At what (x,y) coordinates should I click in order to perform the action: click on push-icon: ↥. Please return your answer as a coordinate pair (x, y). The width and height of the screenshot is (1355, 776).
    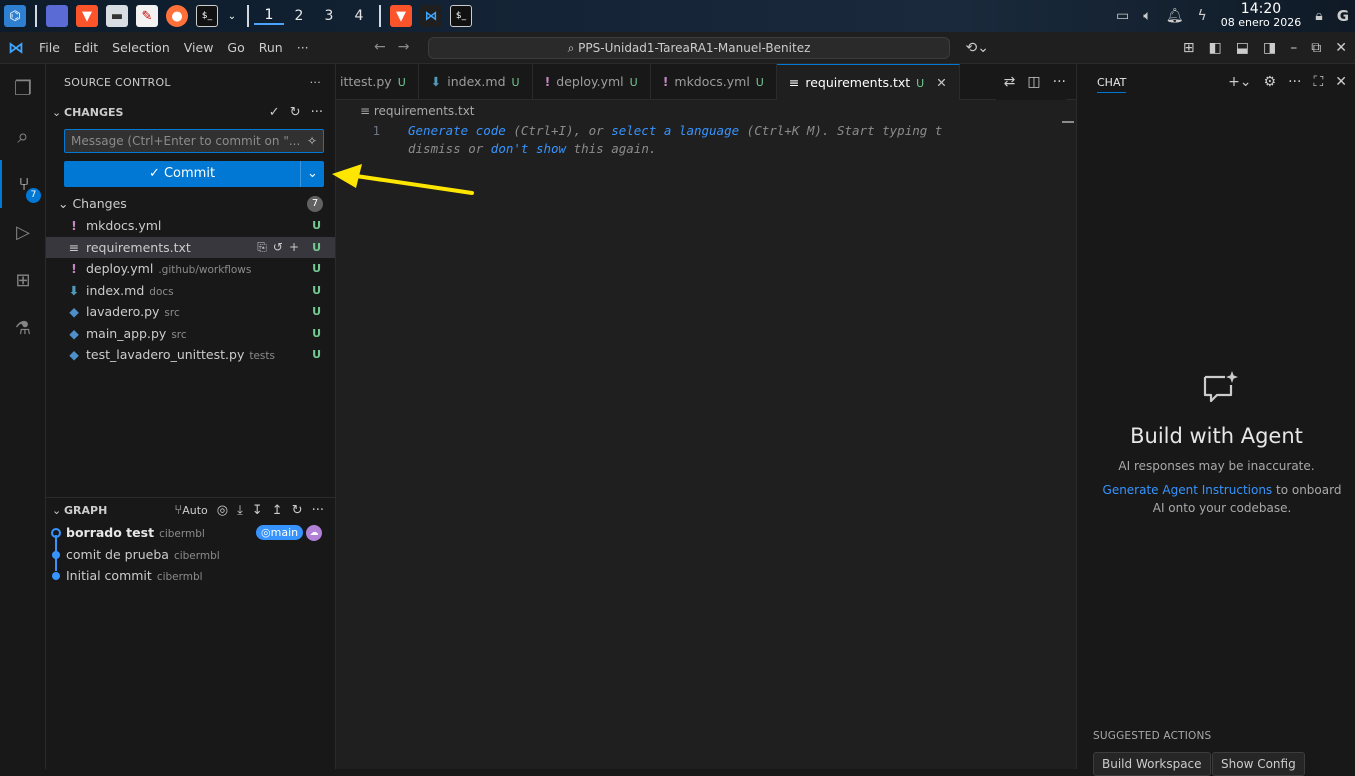
    Looking at the image, I should click on (277, 511).